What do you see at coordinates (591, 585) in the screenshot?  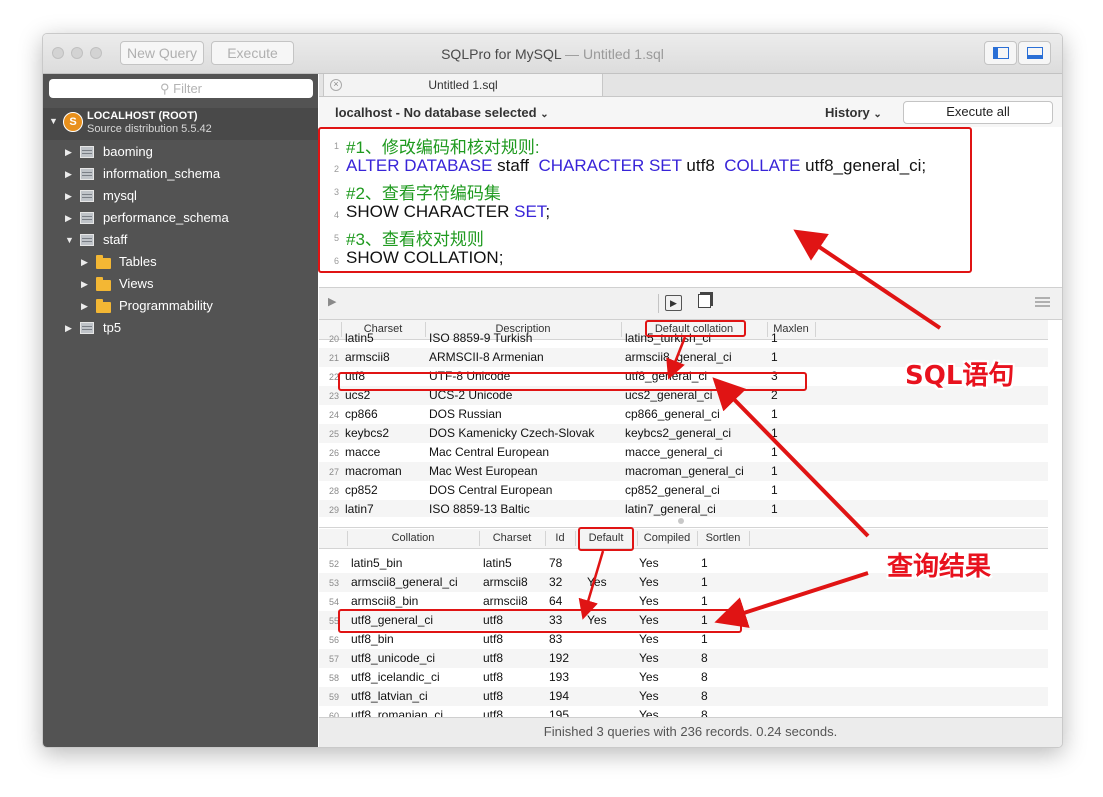 I see `arrow-default-to-row` at bounding box center [591, 585].